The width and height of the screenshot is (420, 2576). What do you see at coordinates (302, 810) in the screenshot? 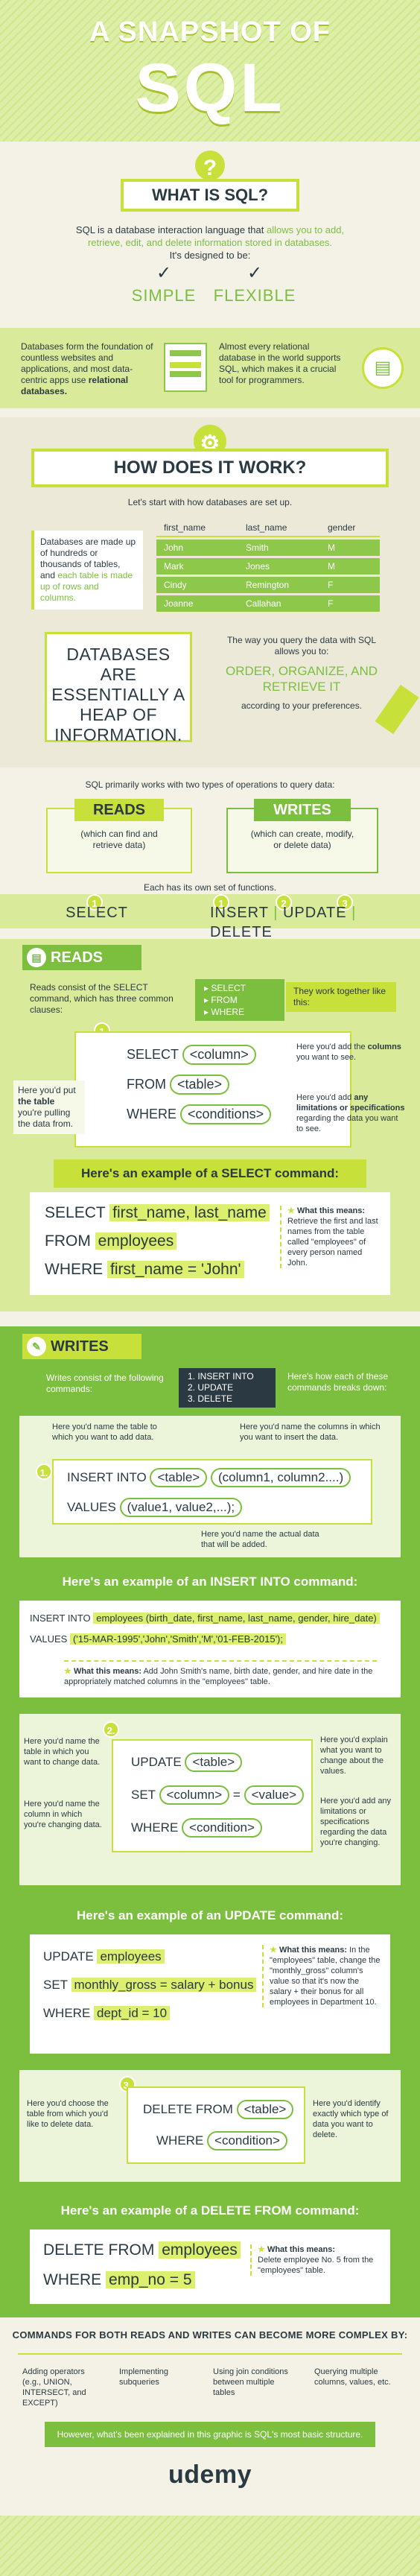
I see `writes-label: WRITES` at bounding box center [302, 810].